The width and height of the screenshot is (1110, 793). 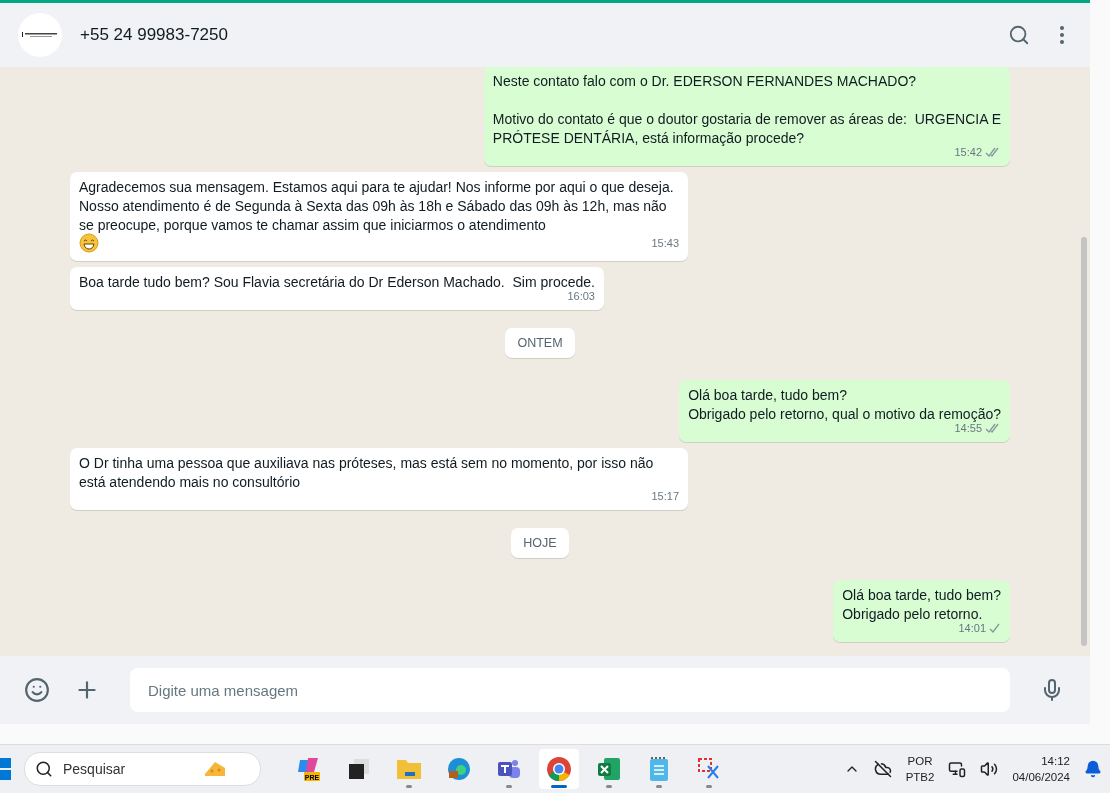 I want to click on speaker-icon, so click(x=989, y=769).